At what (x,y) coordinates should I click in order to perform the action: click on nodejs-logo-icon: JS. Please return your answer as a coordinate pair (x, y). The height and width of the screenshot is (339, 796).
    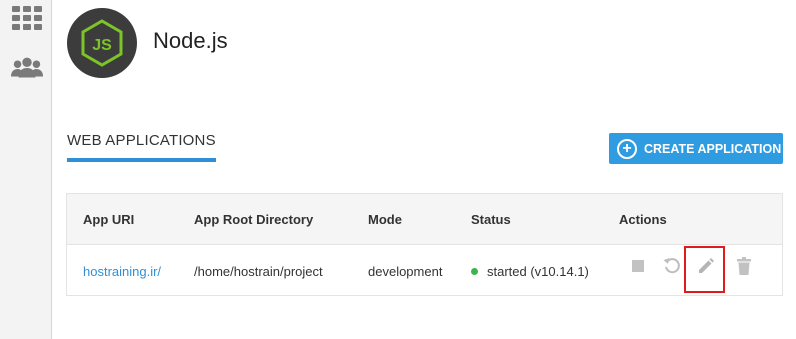
    Looking at the image, I should click on (102, 43).